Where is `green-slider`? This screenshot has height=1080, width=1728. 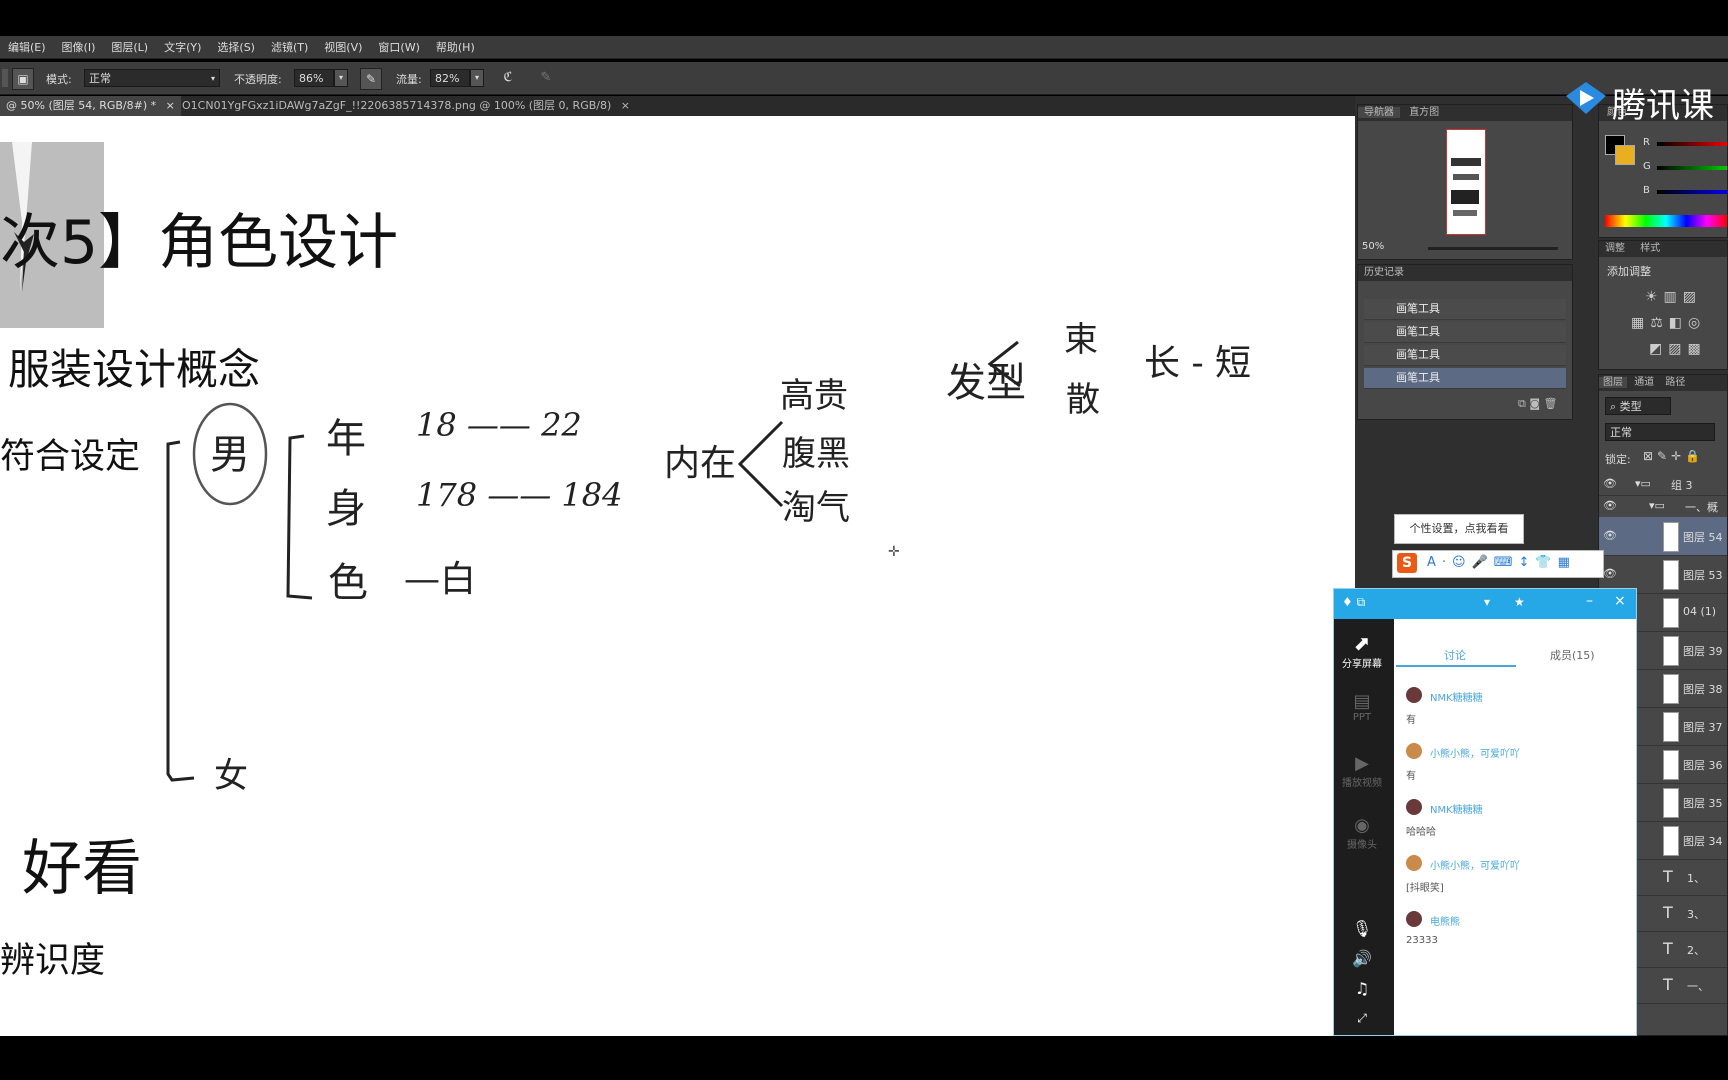 green-slider is located at coordinates (1692, 168).